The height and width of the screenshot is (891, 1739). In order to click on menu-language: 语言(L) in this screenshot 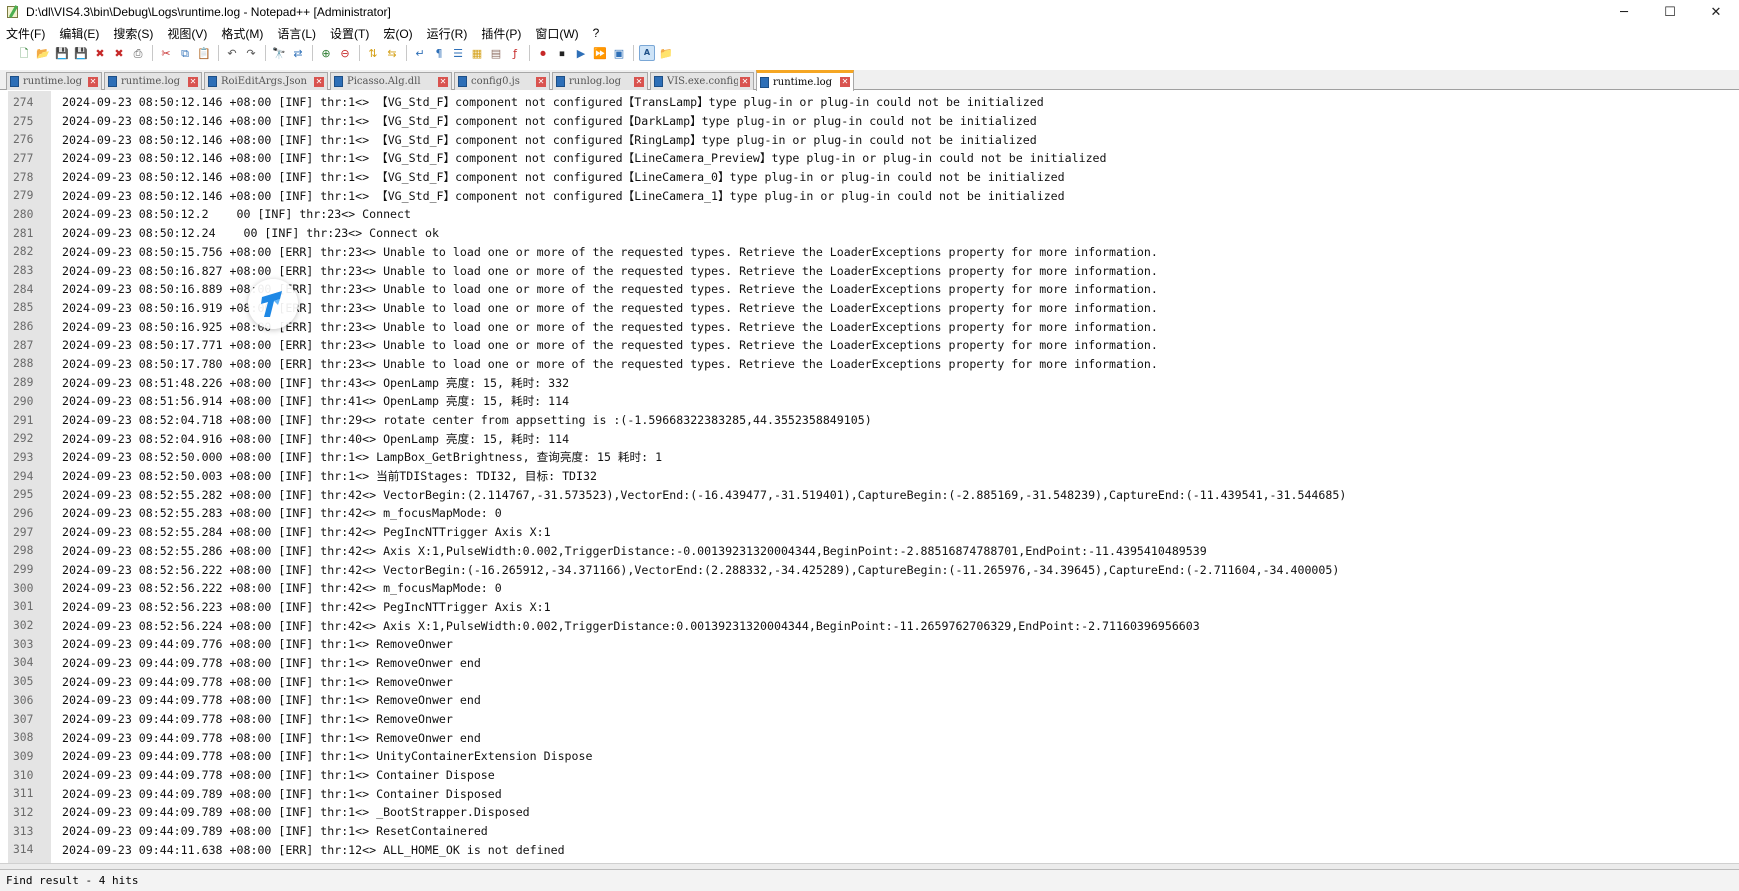, I will do `click(296, 33)`.